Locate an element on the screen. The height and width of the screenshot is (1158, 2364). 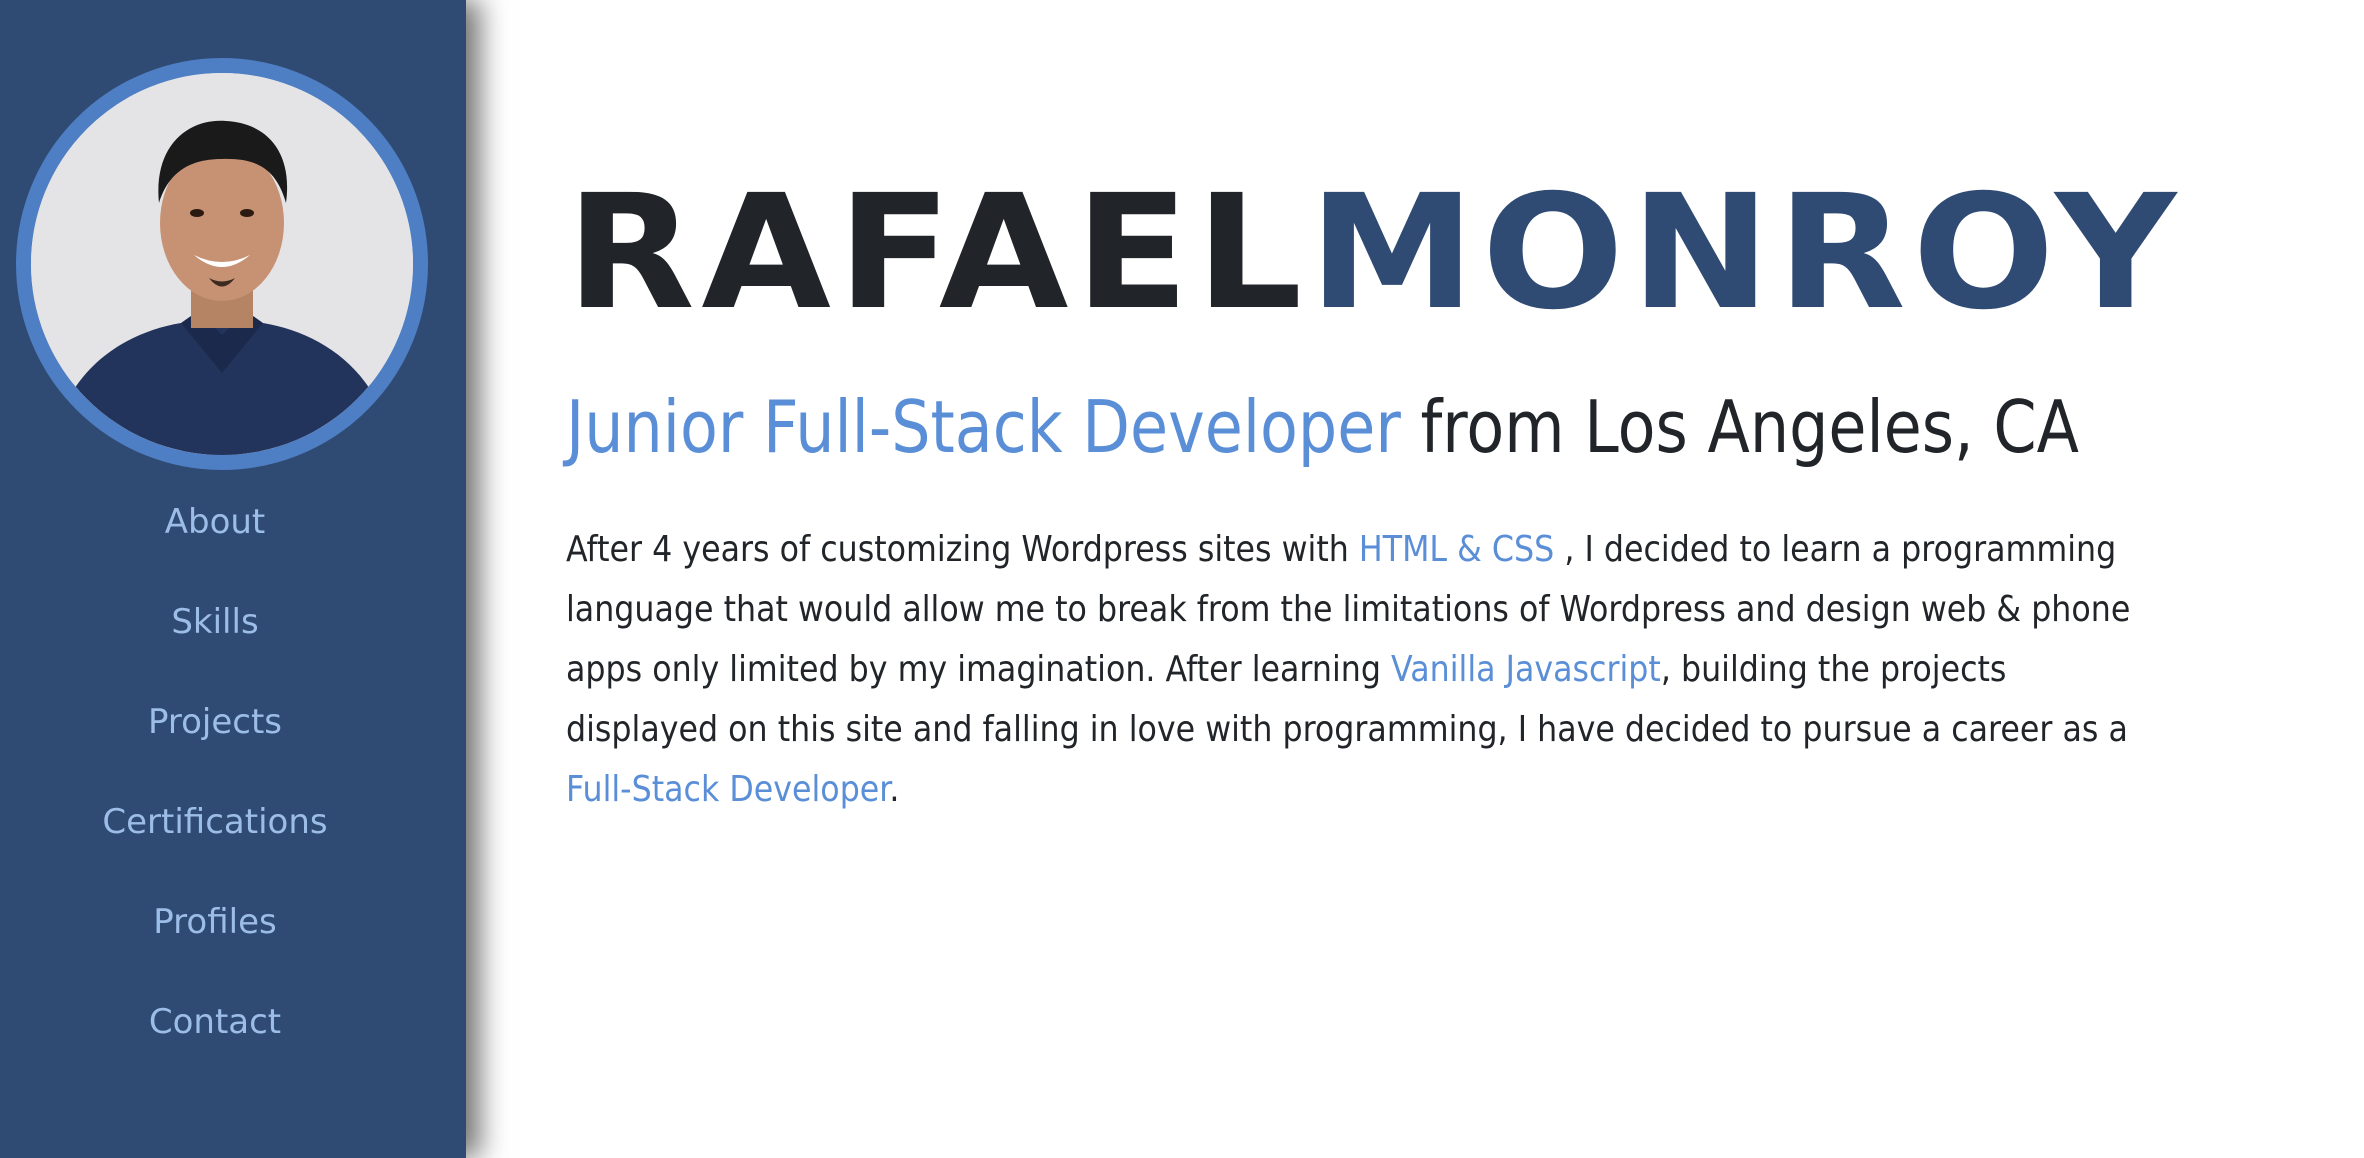
page-title: RAFAELMONROY is located at coordinates (1374, 253).